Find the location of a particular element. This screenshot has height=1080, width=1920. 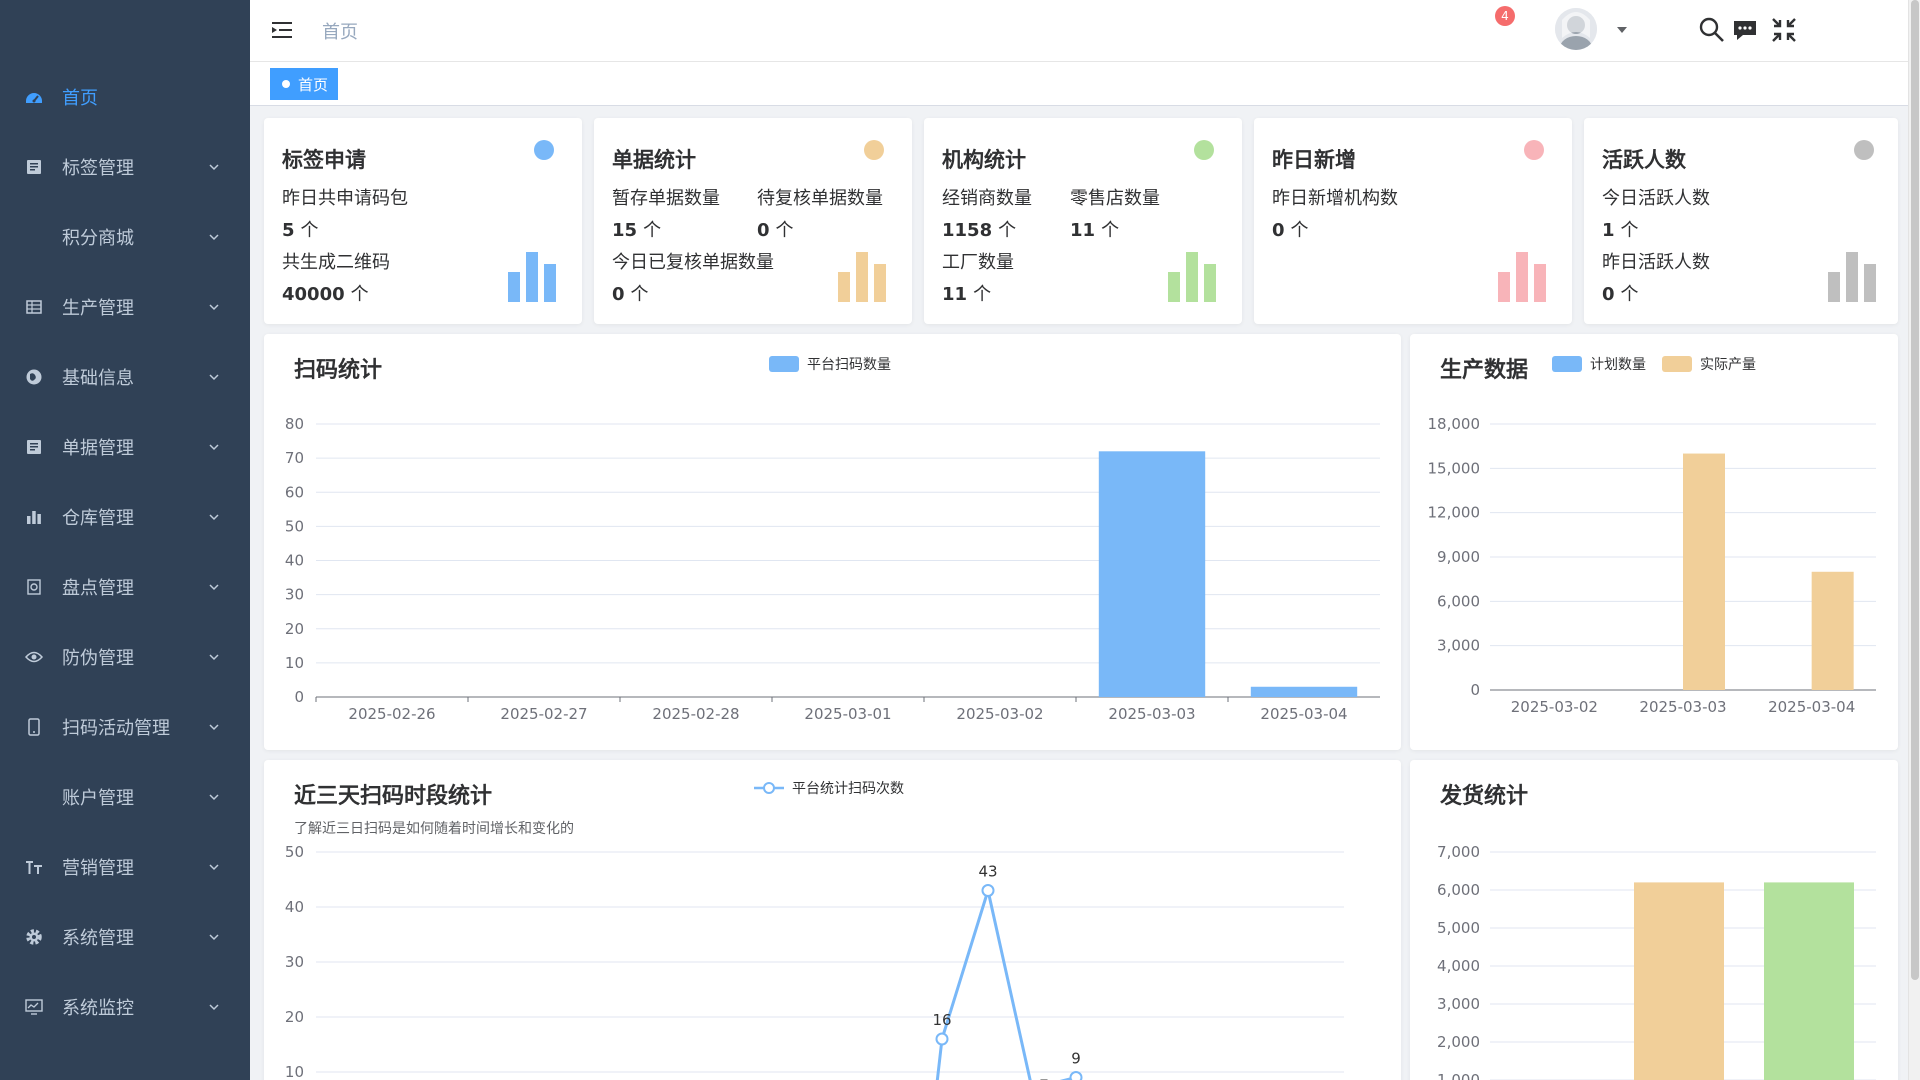

dashboard-icon is located at coordinates (34, 97).